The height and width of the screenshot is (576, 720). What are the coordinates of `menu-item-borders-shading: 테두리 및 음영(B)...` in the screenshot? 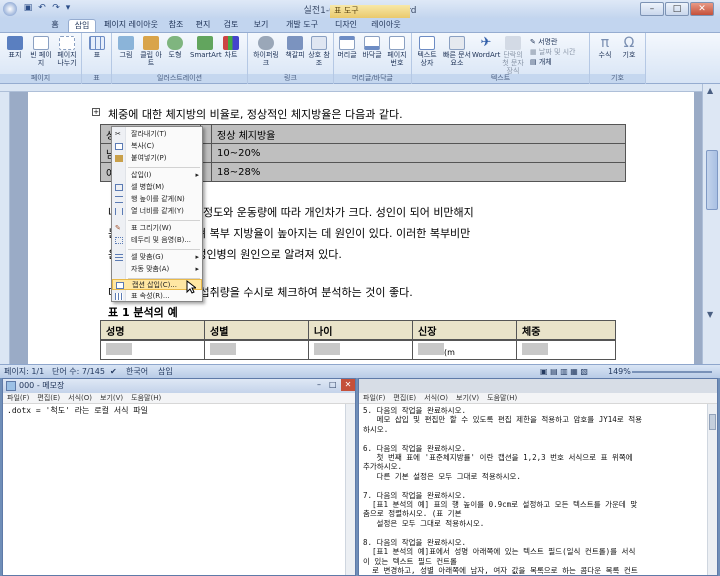 It's located at (157, 240).